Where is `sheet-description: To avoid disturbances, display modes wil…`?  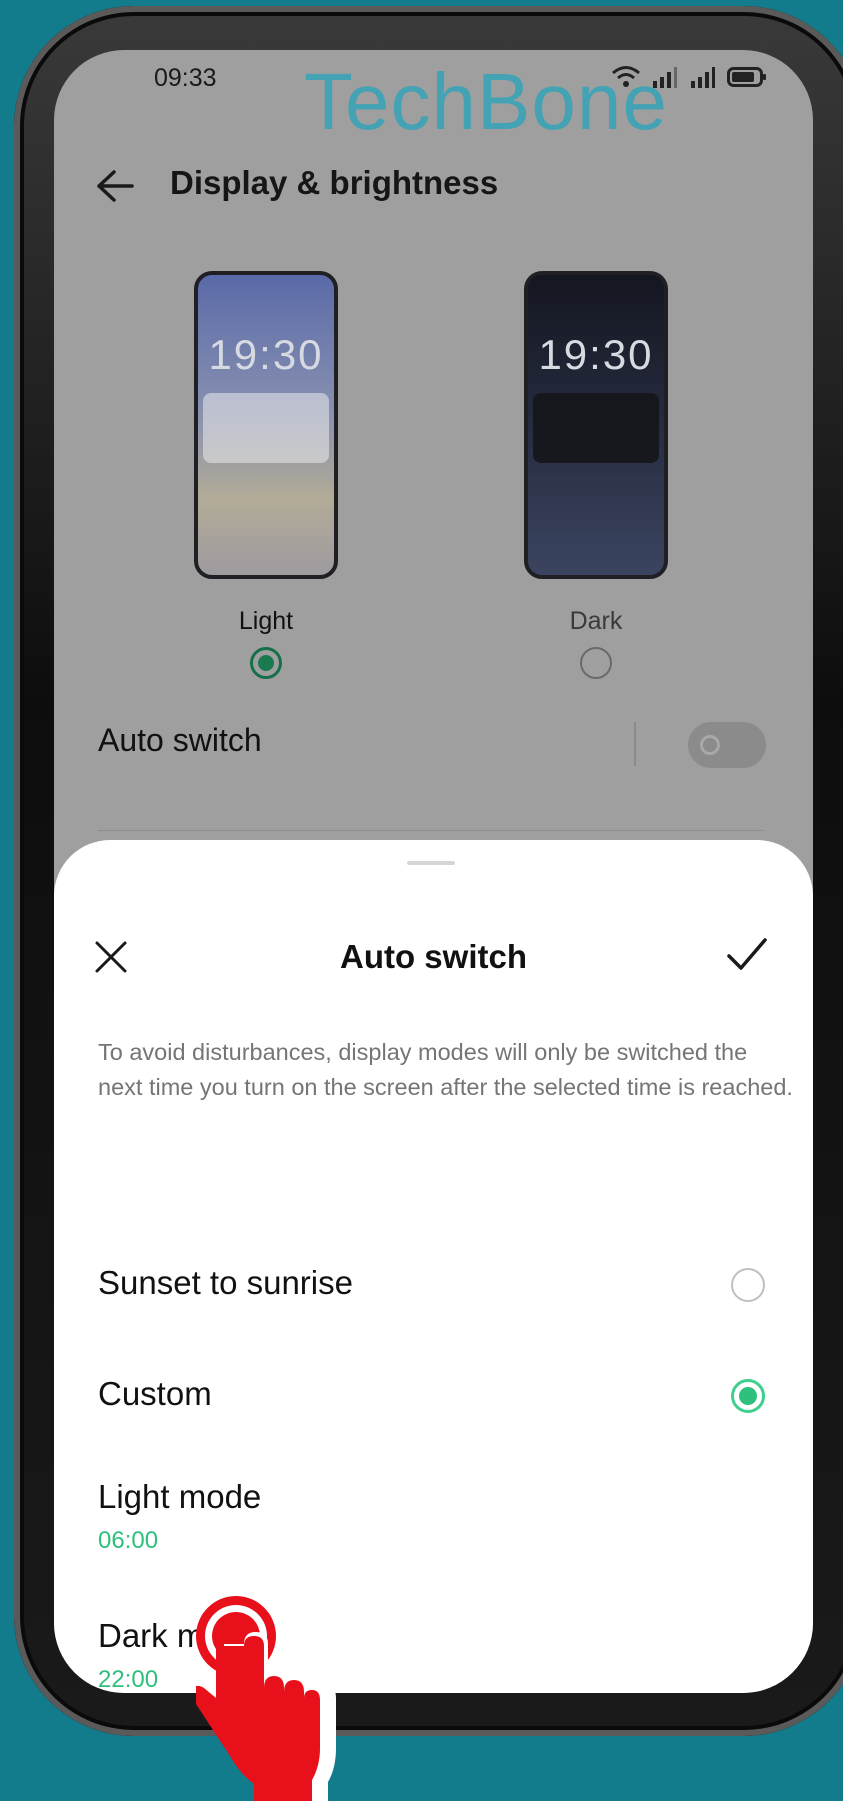 sheet-description: To avoid disturbances, display modes wil… is located at coordinates (445, 1069).